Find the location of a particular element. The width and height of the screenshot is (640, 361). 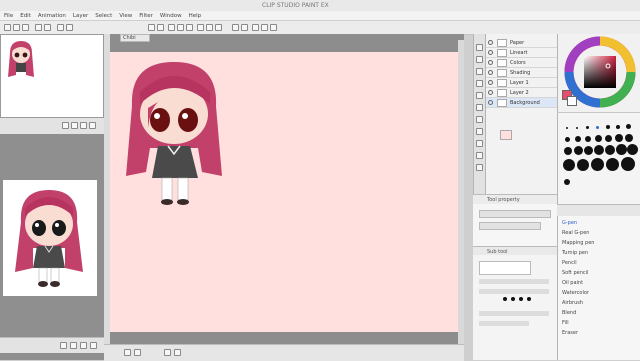

brush-list-item: Watercolor is located at coordinates (575, 293).